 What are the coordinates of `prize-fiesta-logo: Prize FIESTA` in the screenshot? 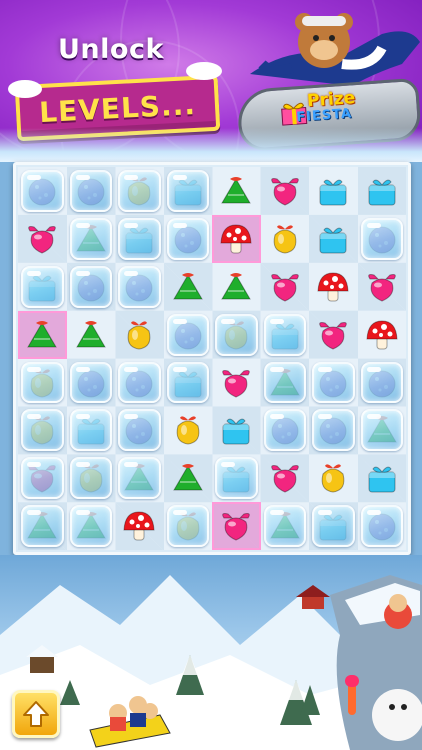 It's located at (327, 111).